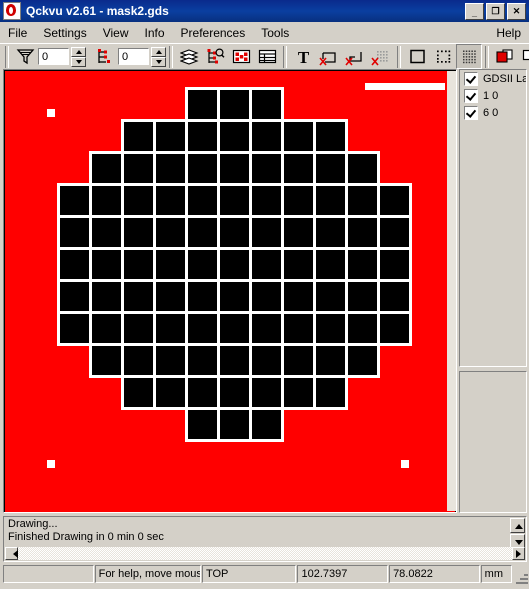 The image size is (529, 589). I want to click on layer-row: 1 0, so click(493, 95).